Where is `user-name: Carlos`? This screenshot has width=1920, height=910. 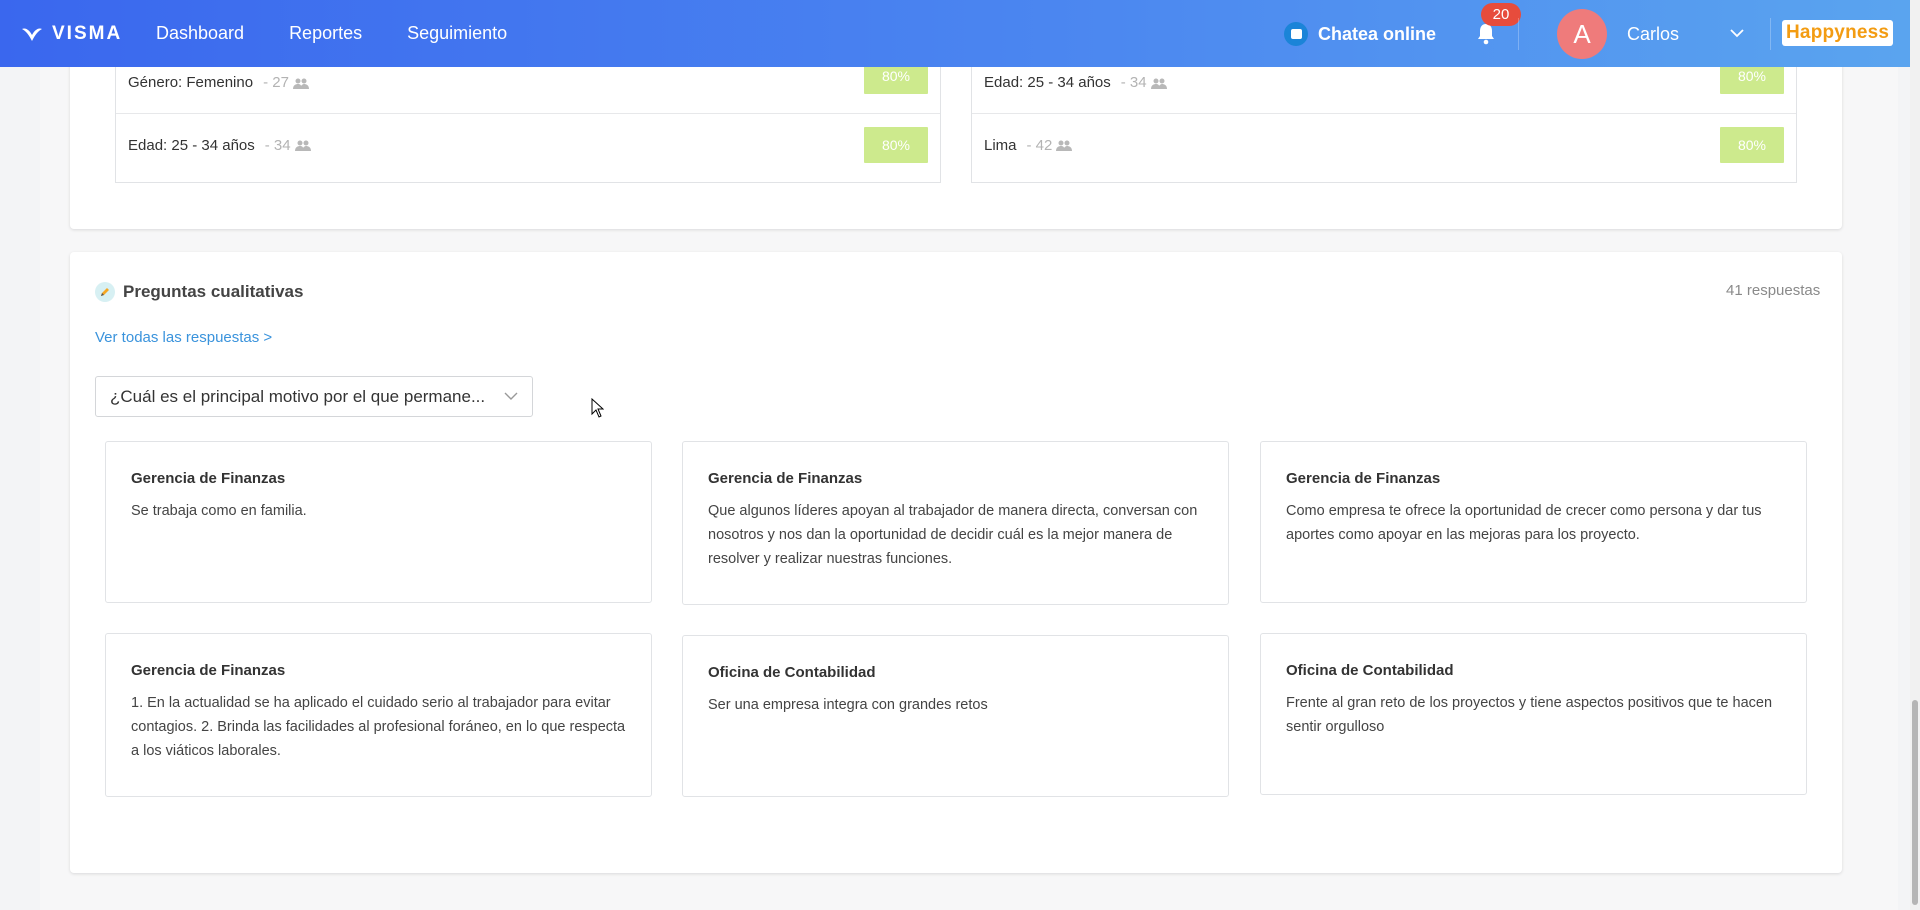
user-name: Carlos is located at coordinates (1653, 34).